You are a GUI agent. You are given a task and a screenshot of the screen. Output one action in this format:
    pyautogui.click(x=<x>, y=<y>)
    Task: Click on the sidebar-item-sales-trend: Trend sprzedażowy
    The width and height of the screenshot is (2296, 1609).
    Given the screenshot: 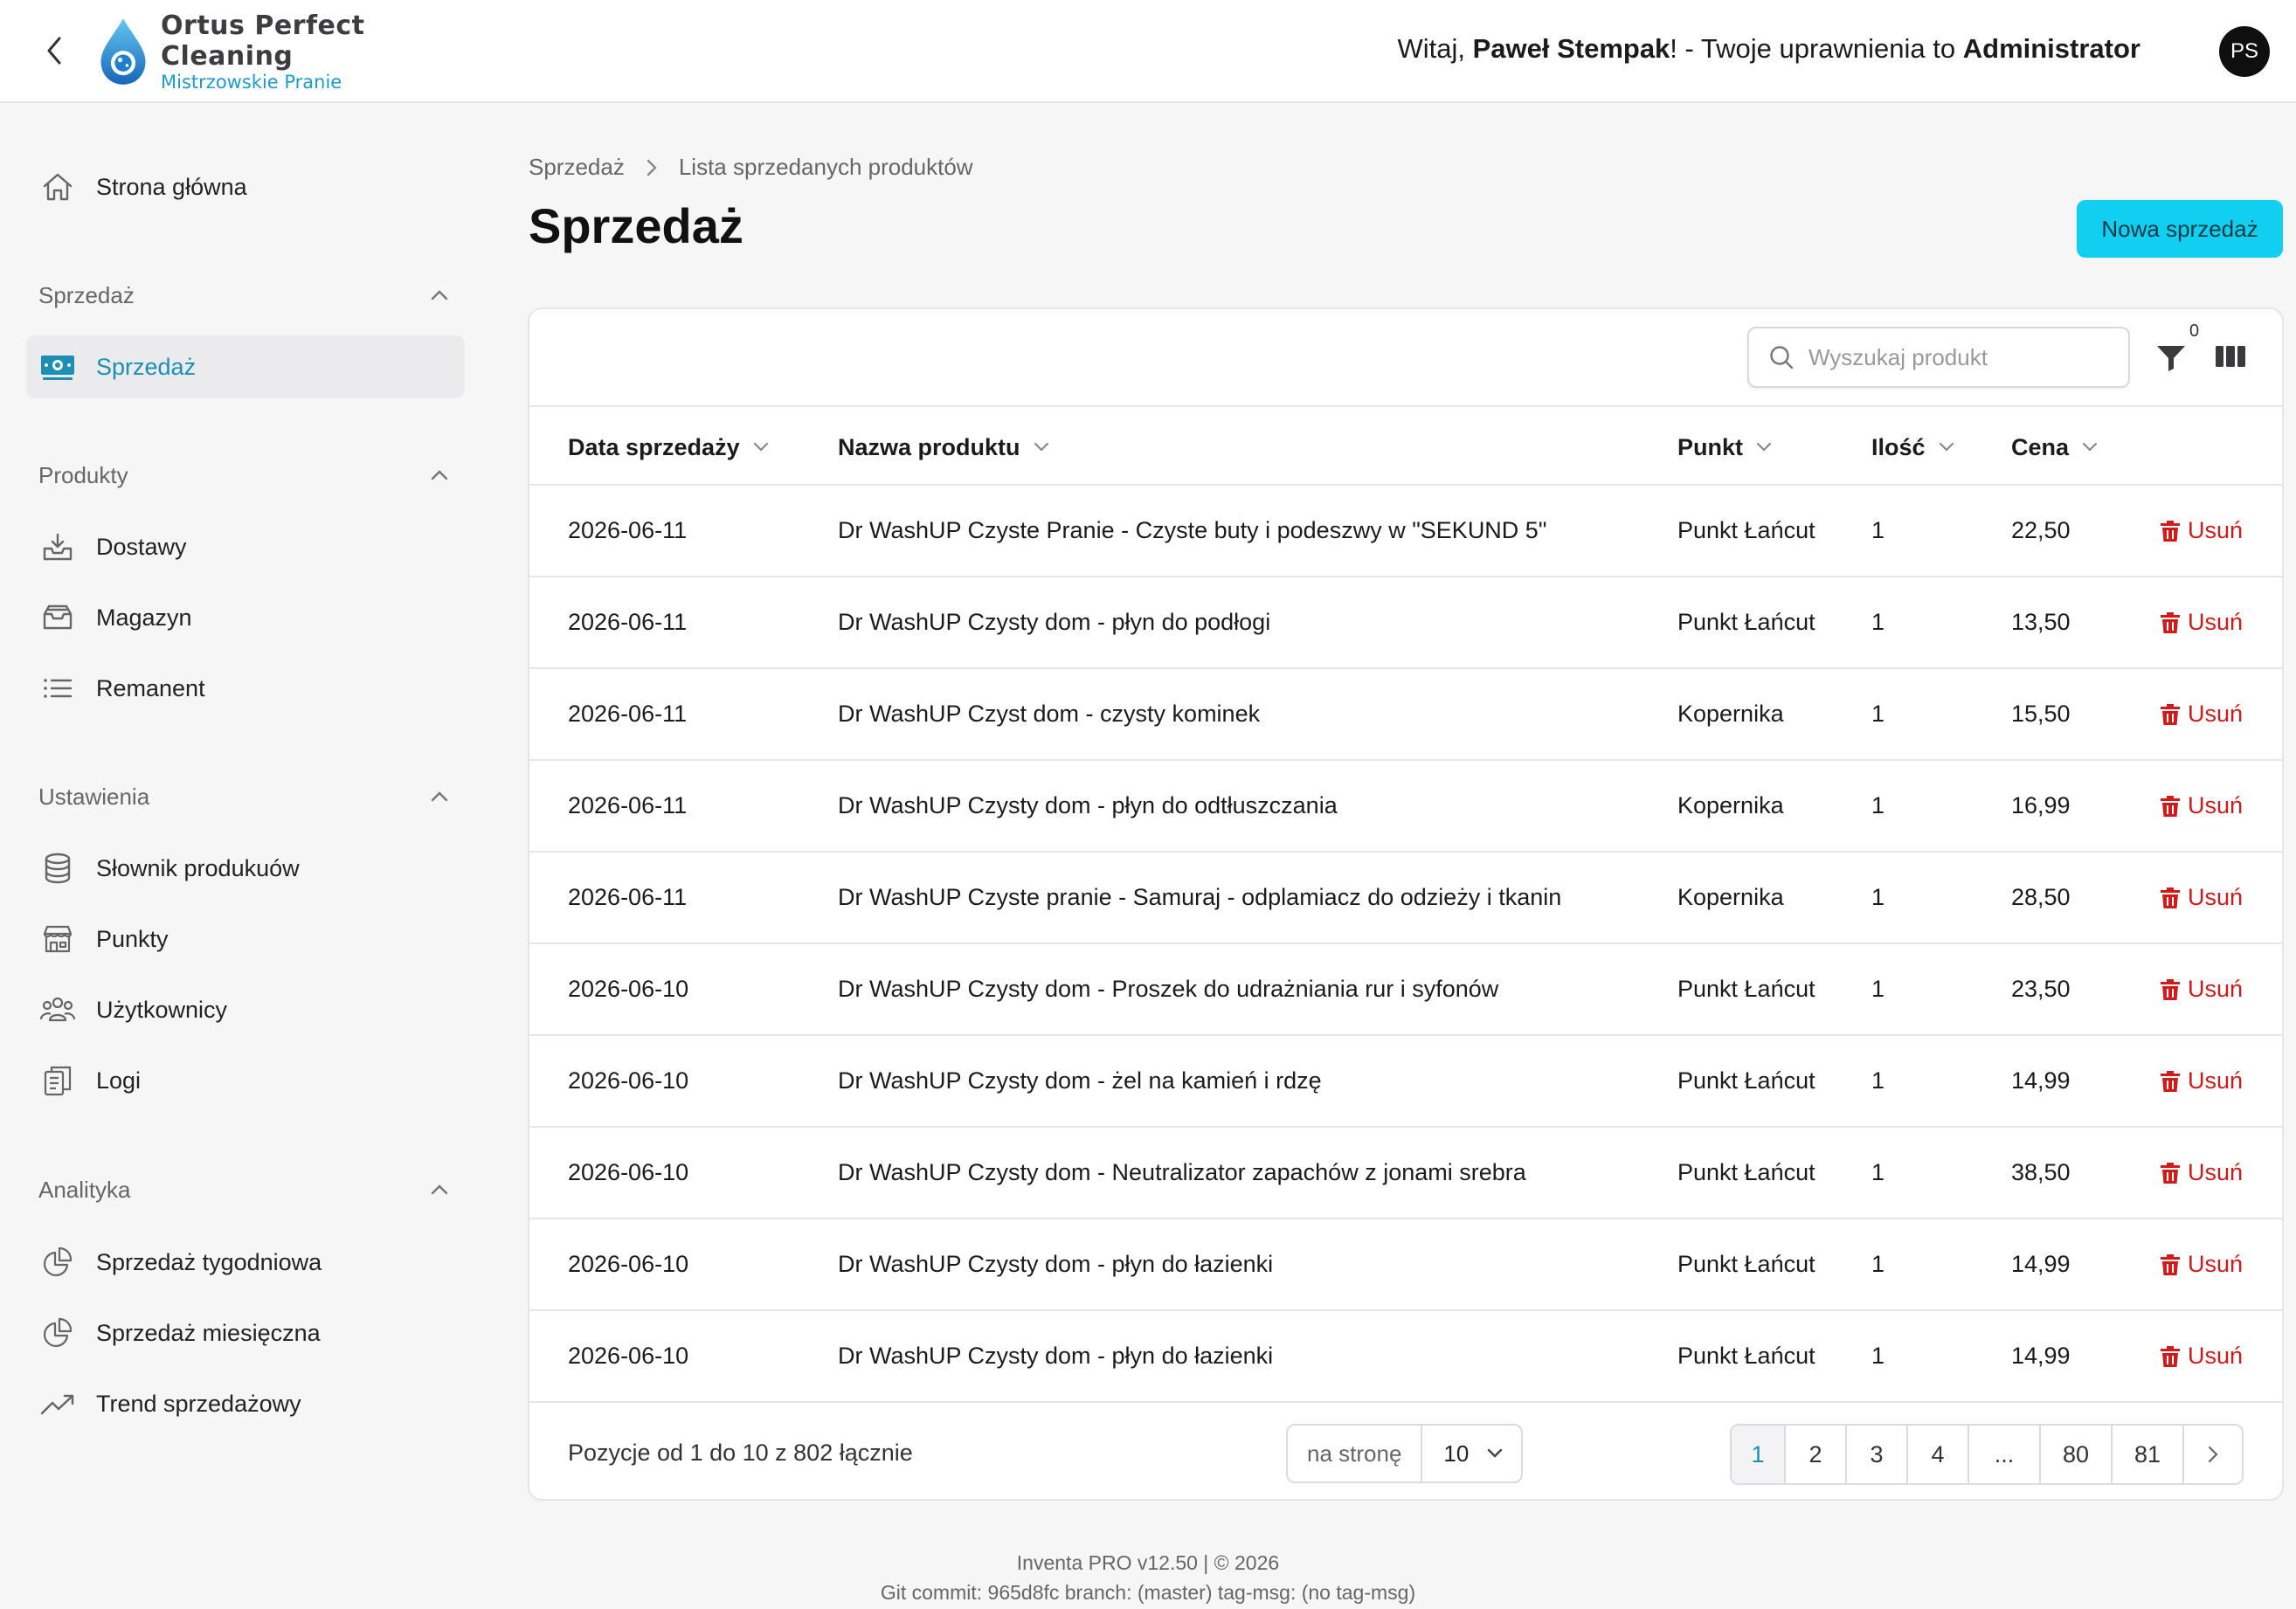 What is the action you would take?
    pyautogui.click(x=245, y=1404)
    